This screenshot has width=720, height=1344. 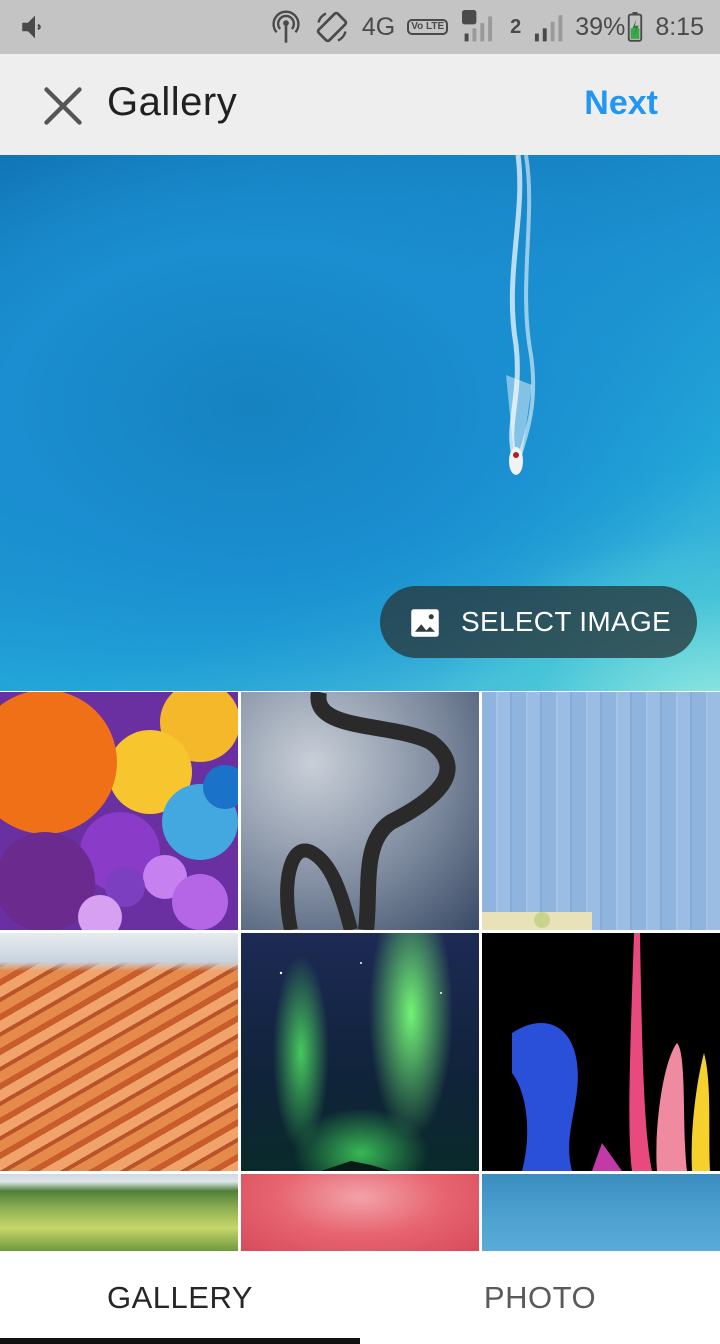 What do you see at coordinates (172, 102) in the screenshot?
I see `page-title: Gallery` at bounding box center [172, 102].